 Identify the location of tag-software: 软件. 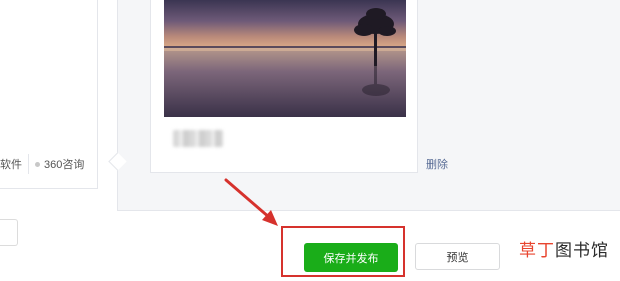
(11, 164).